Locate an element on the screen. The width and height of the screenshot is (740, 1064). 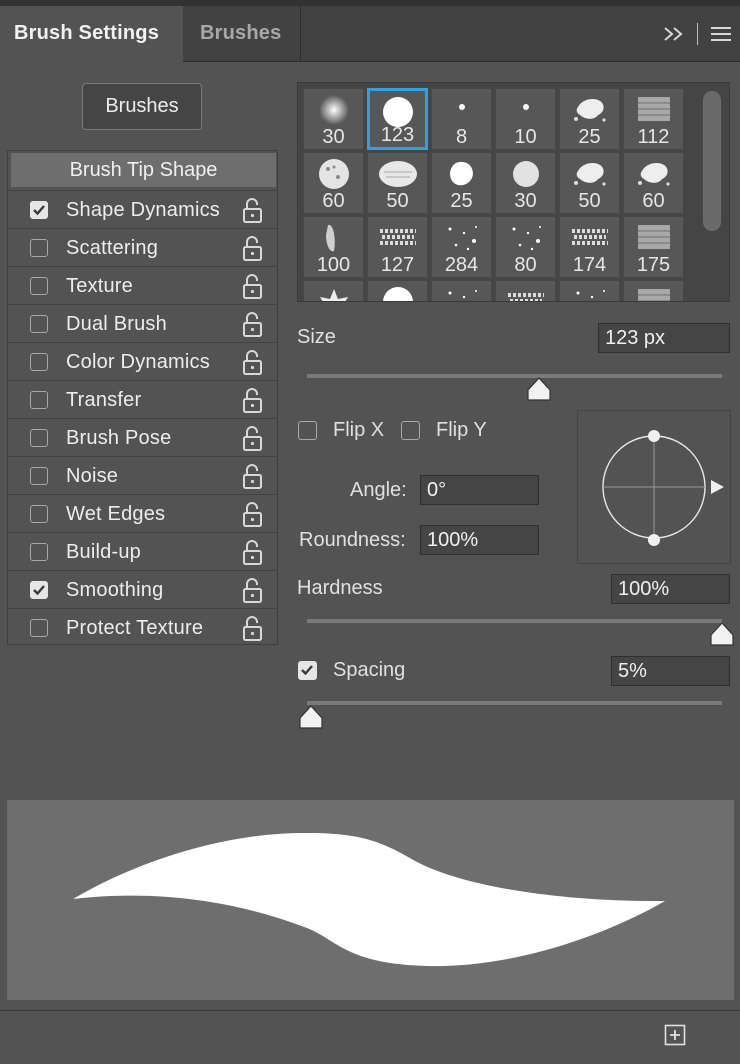
scatter-brush-icon is located at coordinates (462, 293).